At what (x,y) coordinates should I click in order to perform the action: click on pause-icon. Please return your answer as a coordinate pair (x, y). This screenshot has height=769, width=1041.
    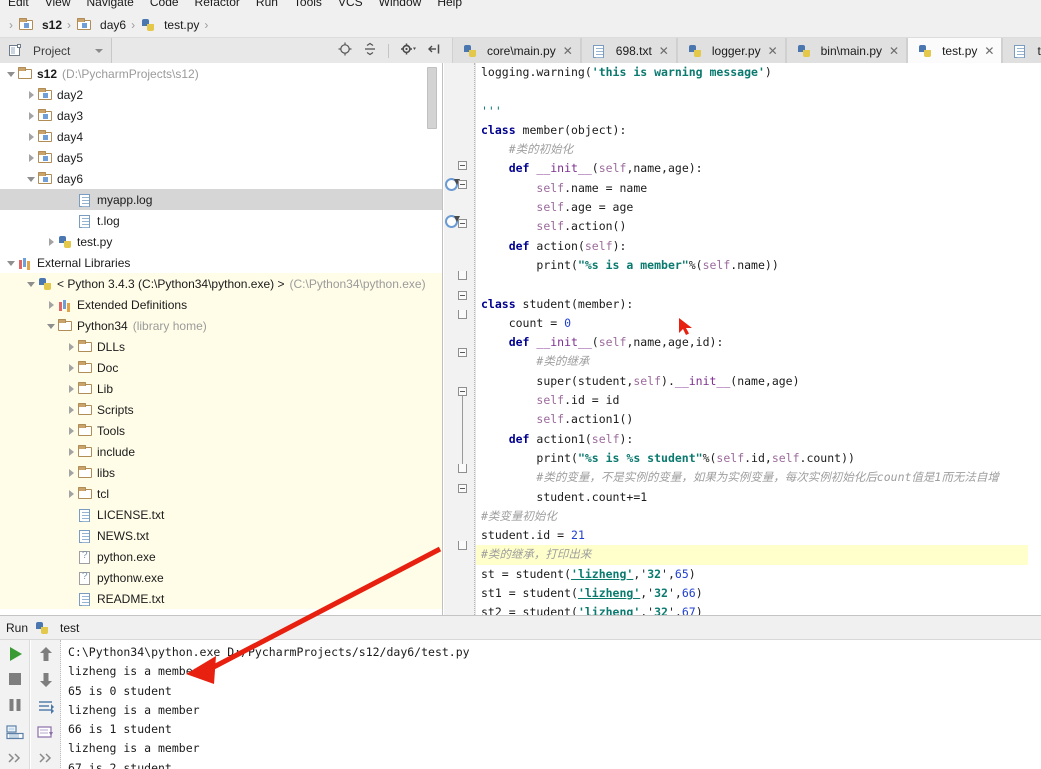
    Looking at the image, I should click on (15, 705).